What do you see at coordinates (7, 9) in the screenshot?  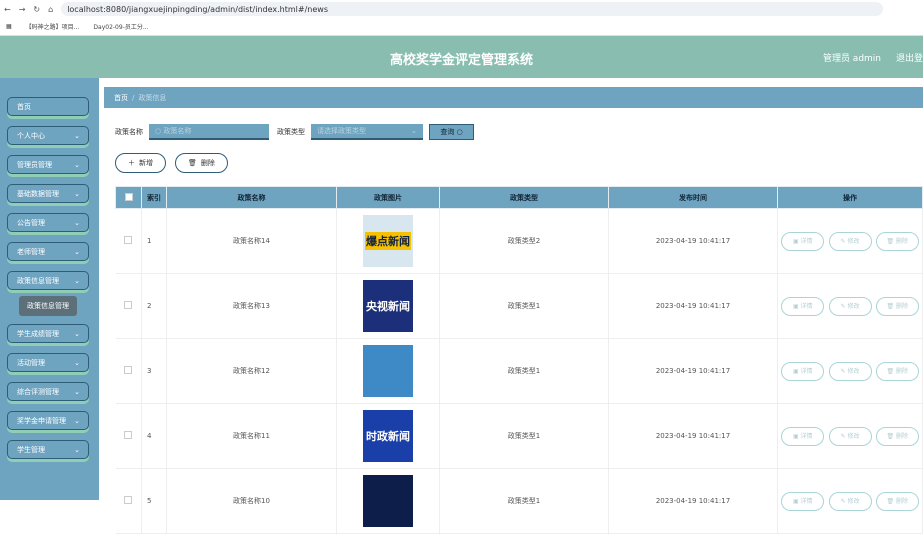 I see `back-icon: ←` at bounding box center [7, 9].